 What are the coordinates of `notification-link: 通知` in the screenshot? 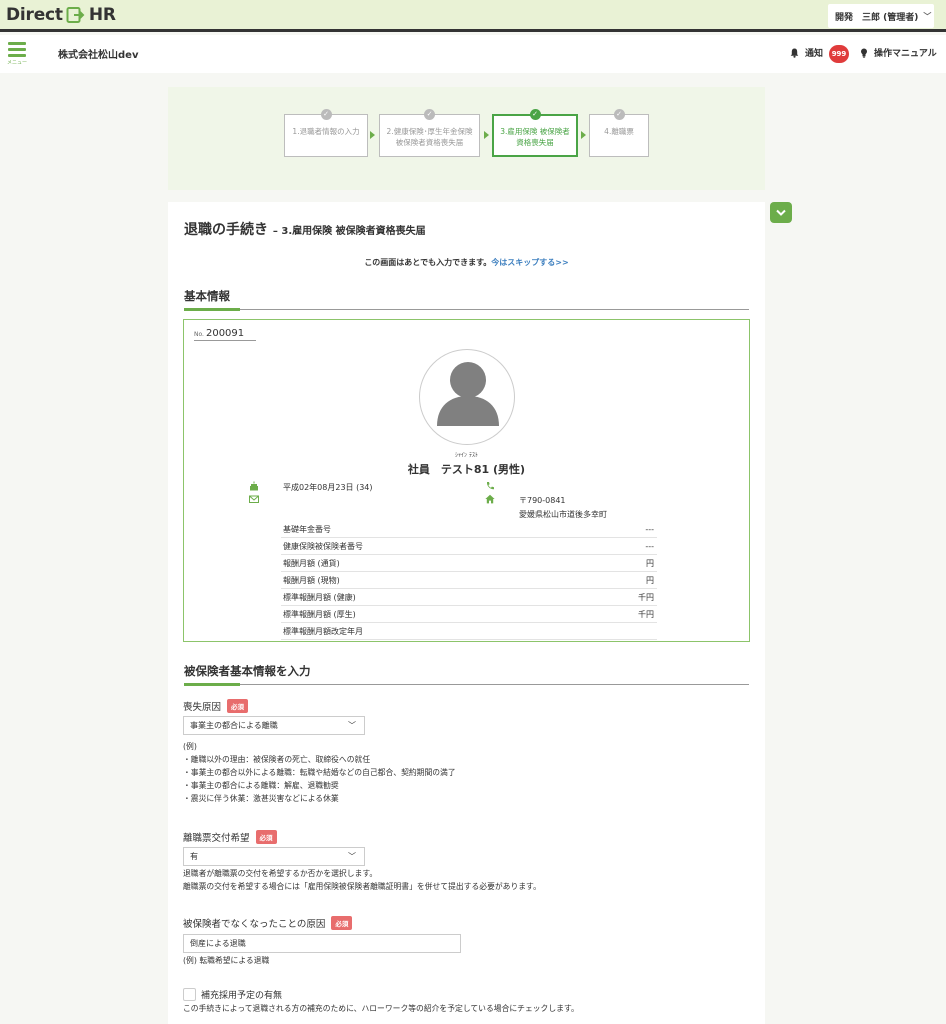 It's located at (806, 52).